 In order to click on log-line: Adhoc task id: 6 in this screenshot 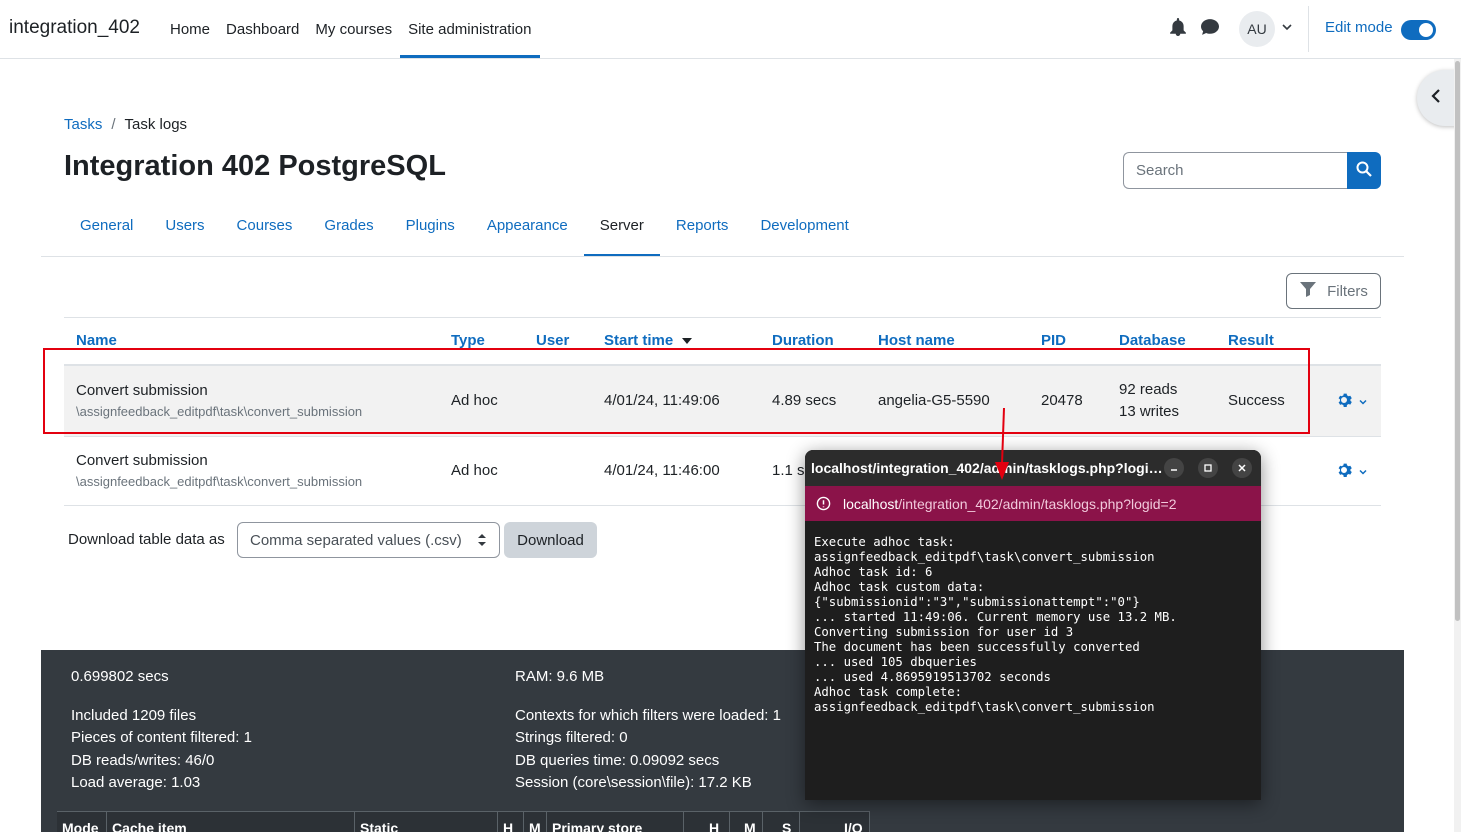, I will do `click(873, 572)`.